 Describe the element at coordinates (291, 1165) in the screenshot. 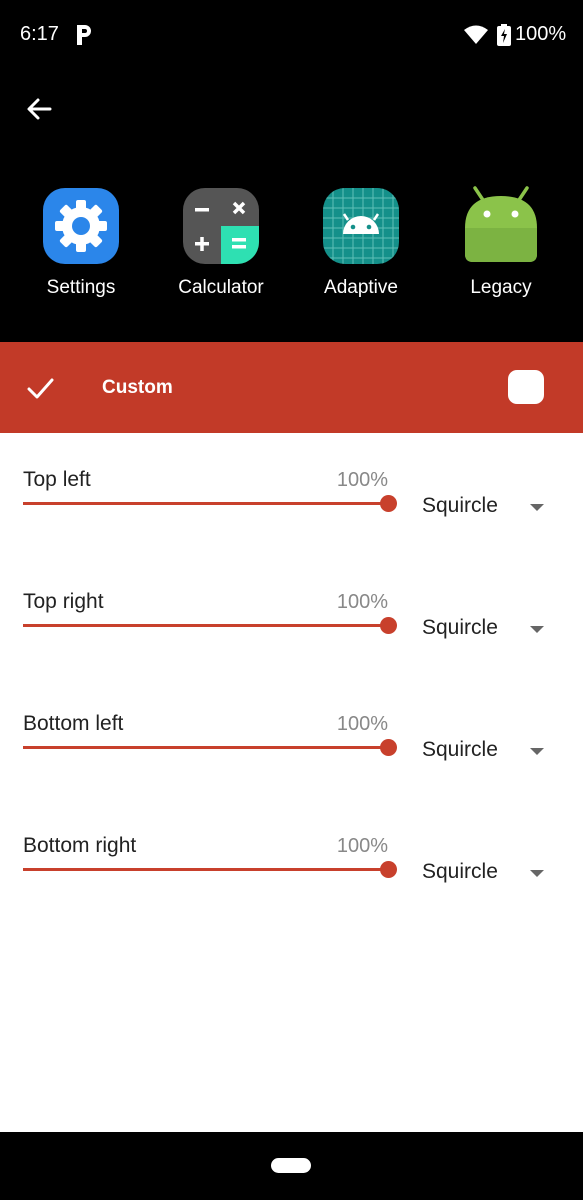

I see `home-gesture-pill` at that location.